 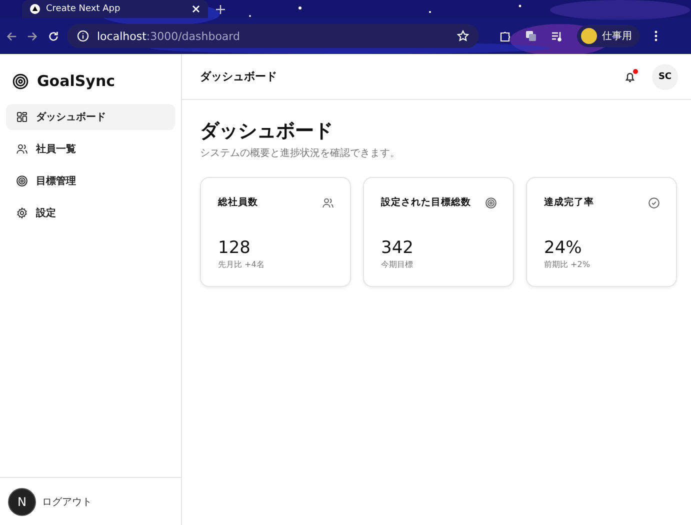 I want to click on media-queue-icon, so click(x=557, y=36).